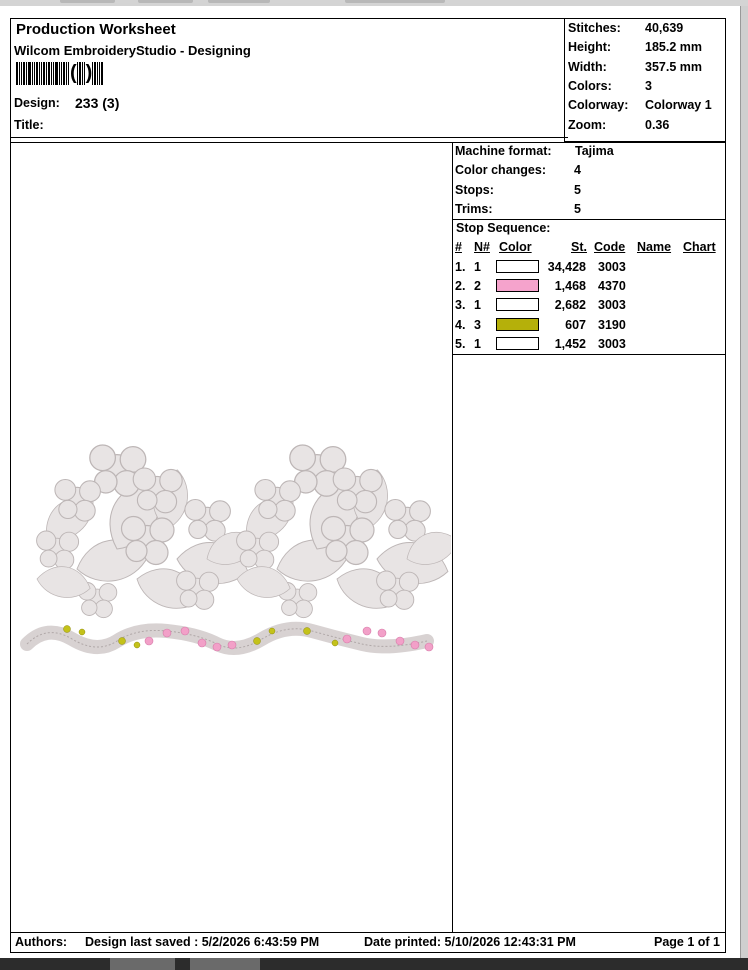  I want to click on stat-label: Colorway:, so click(598, 105).